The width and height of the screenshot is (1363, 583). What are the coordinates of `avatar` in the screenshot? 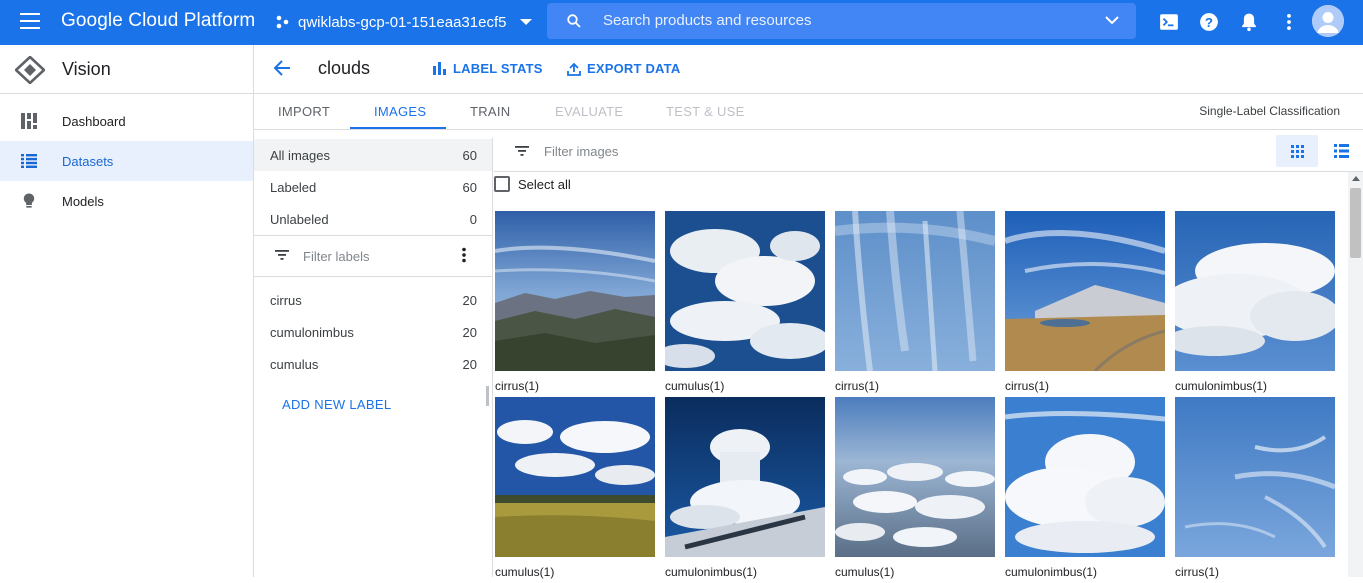 It's located at (1328, 21).